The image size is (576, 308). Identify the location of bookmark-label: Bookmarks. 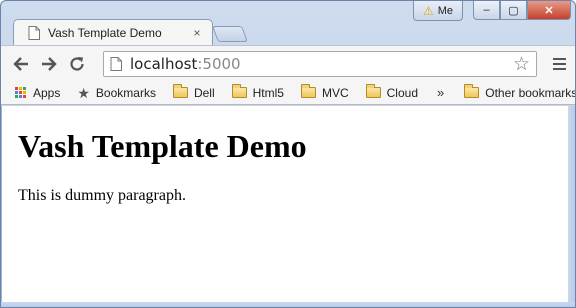
(125, 92).